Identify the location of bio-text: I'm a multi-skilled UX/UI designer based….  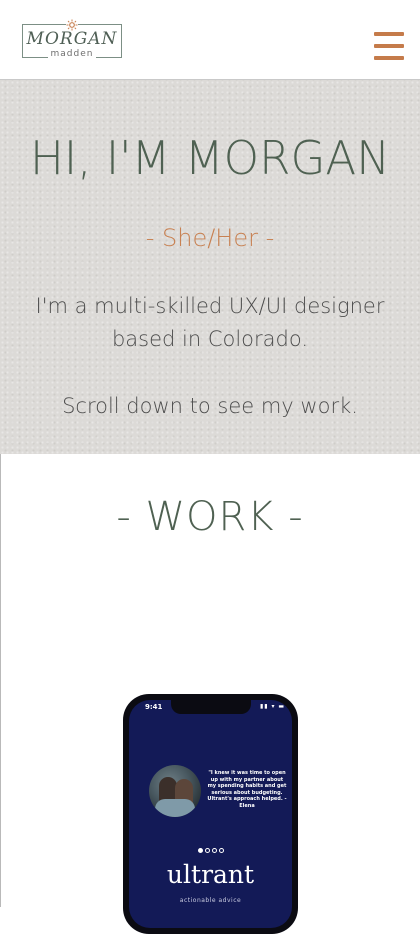
(210, 322).